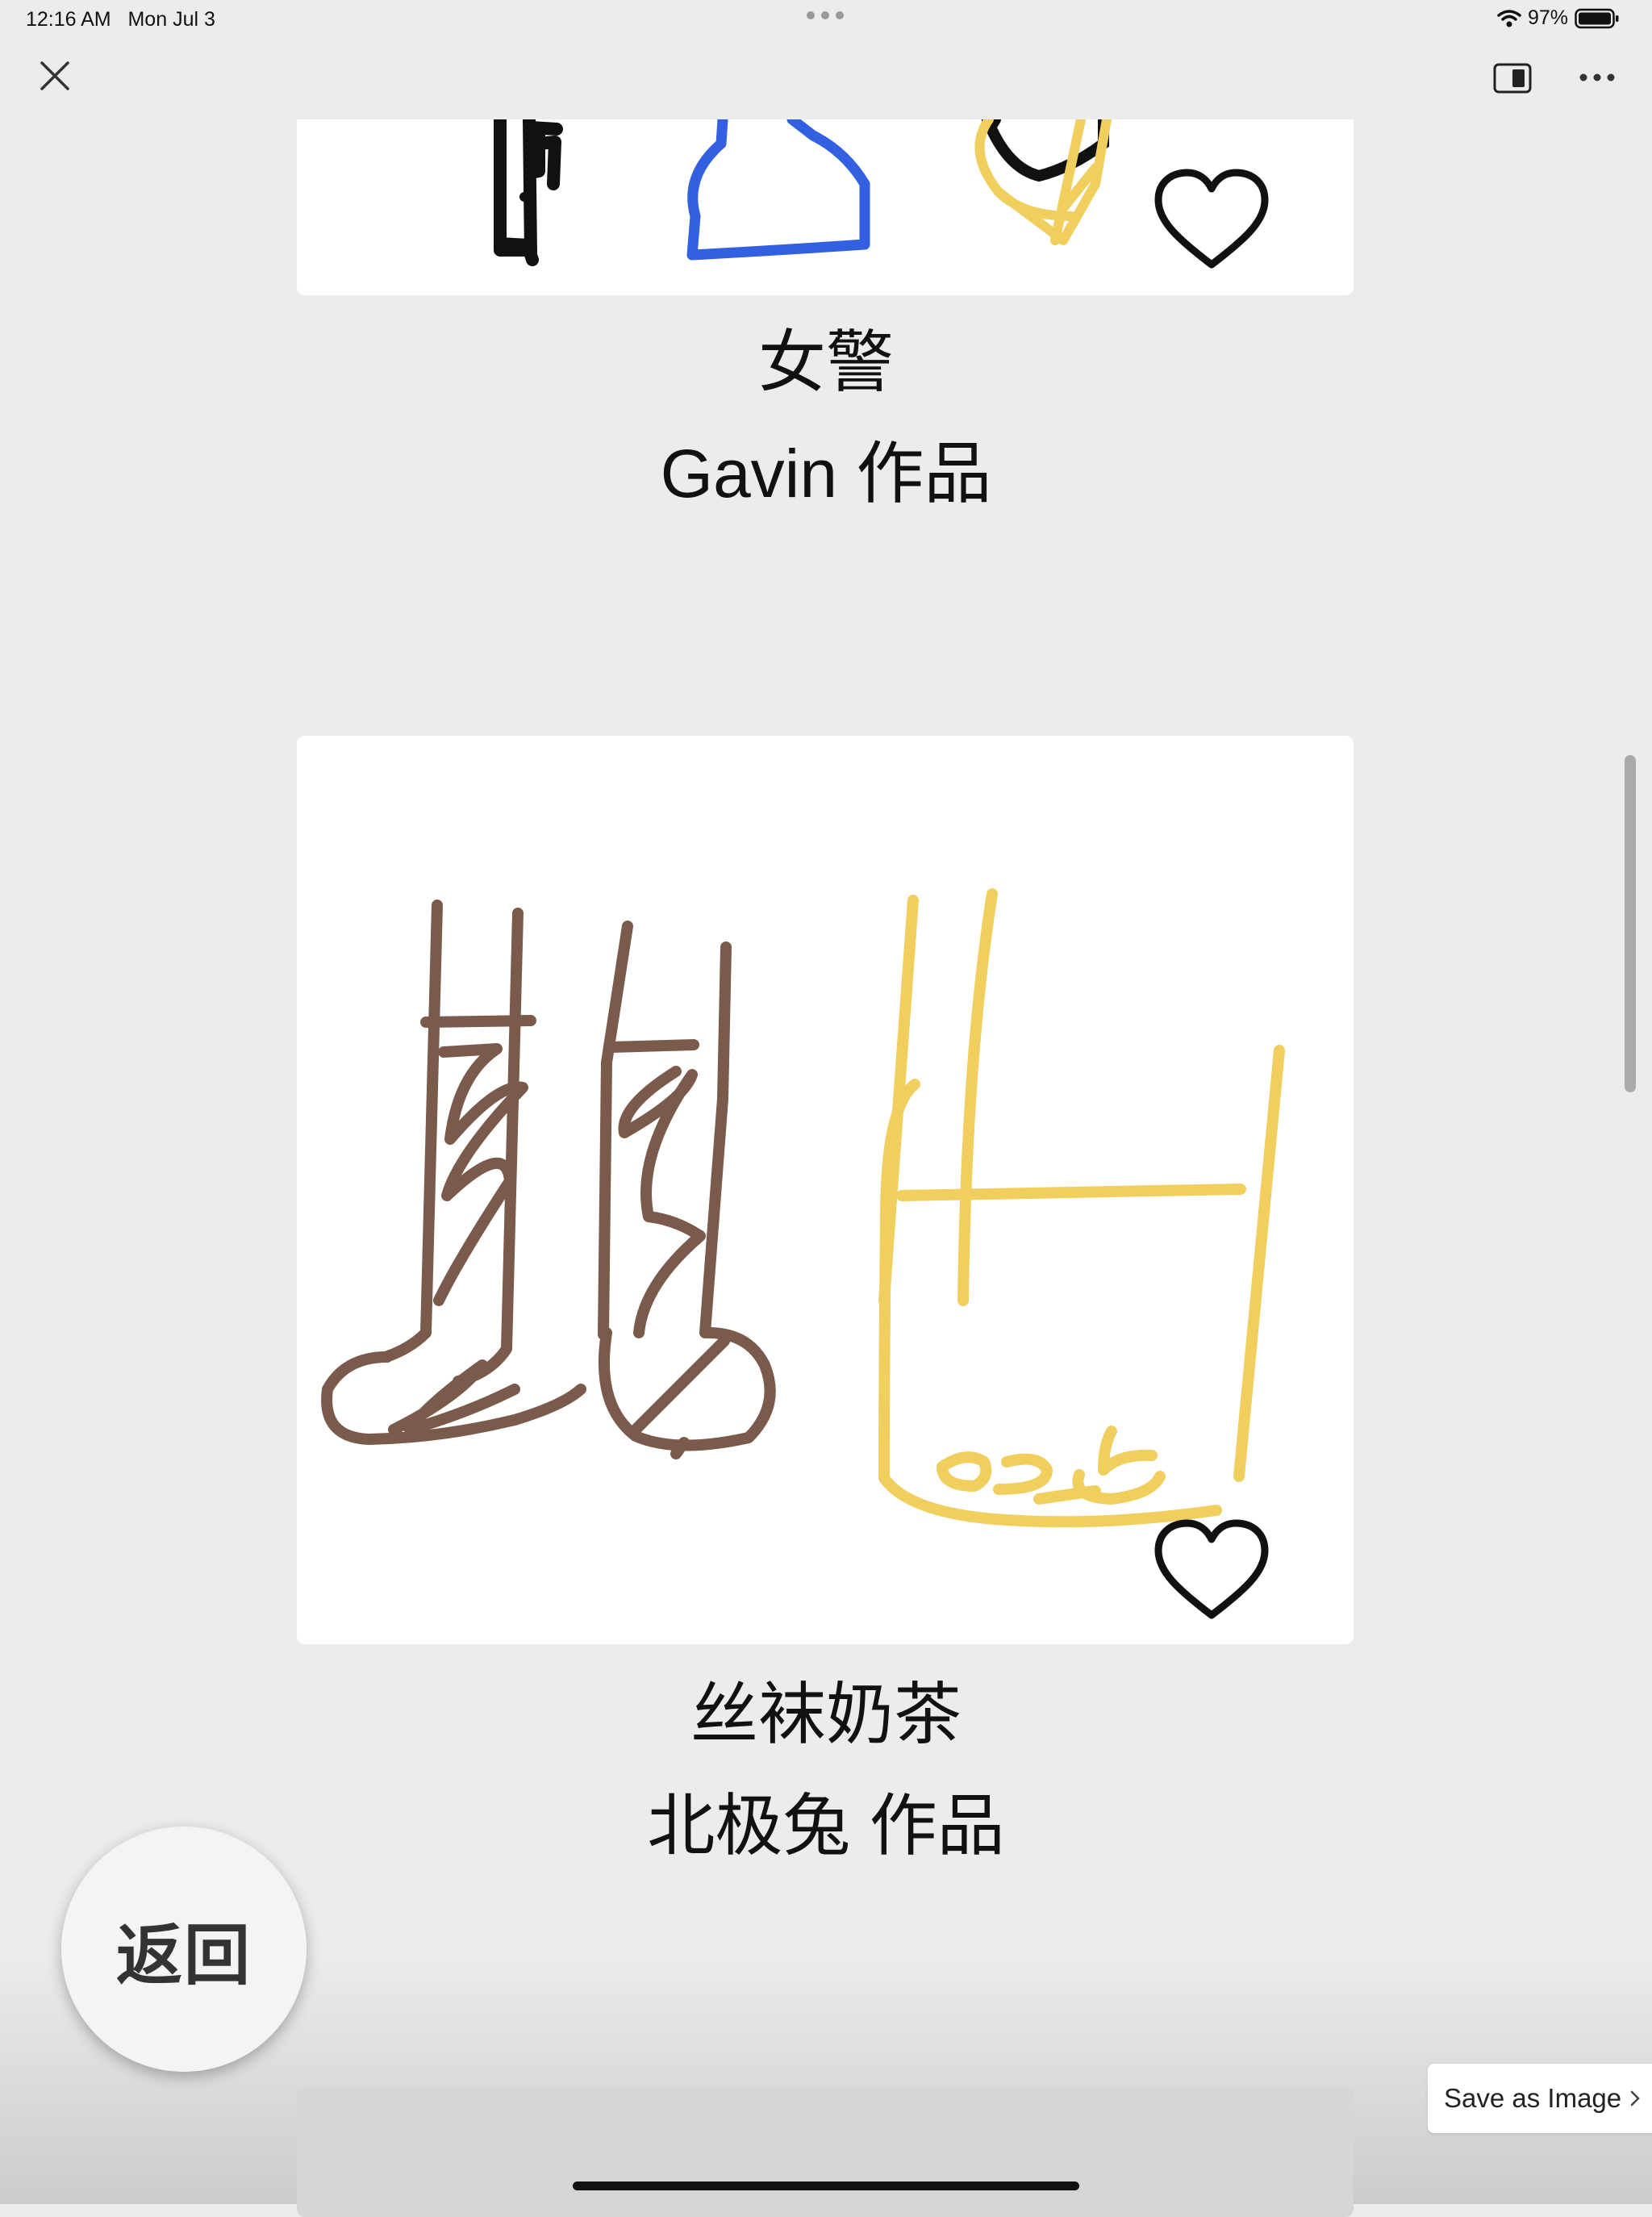 The image size is (1652, 2217). What do you see at coordinates (825, 2153) in the screenshot?
I see `artwork-card-next` at bounding box center [825, 2153].